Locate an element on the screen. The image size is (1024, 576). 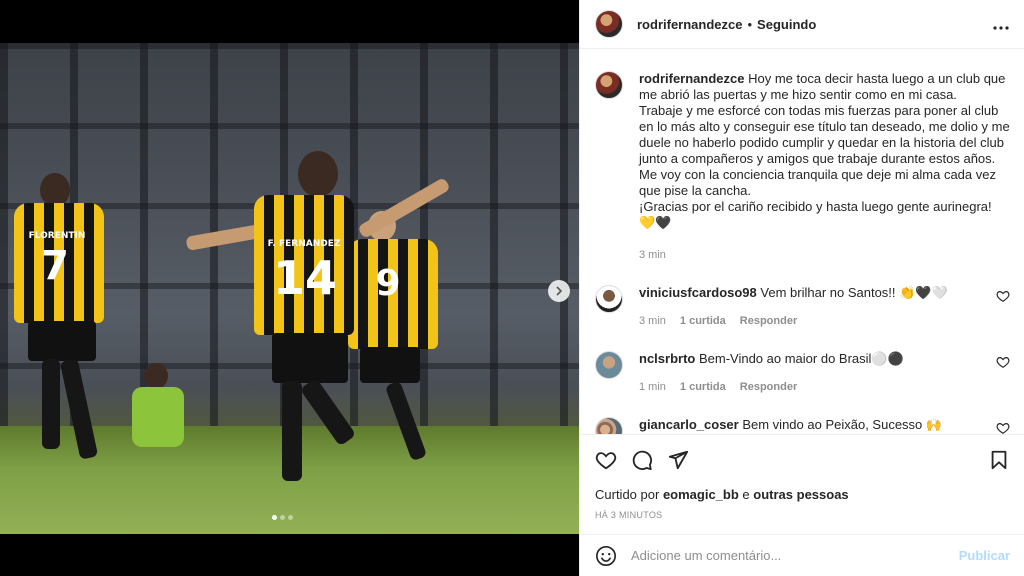
chevron-right-icon is located at coordinates (559, 291).